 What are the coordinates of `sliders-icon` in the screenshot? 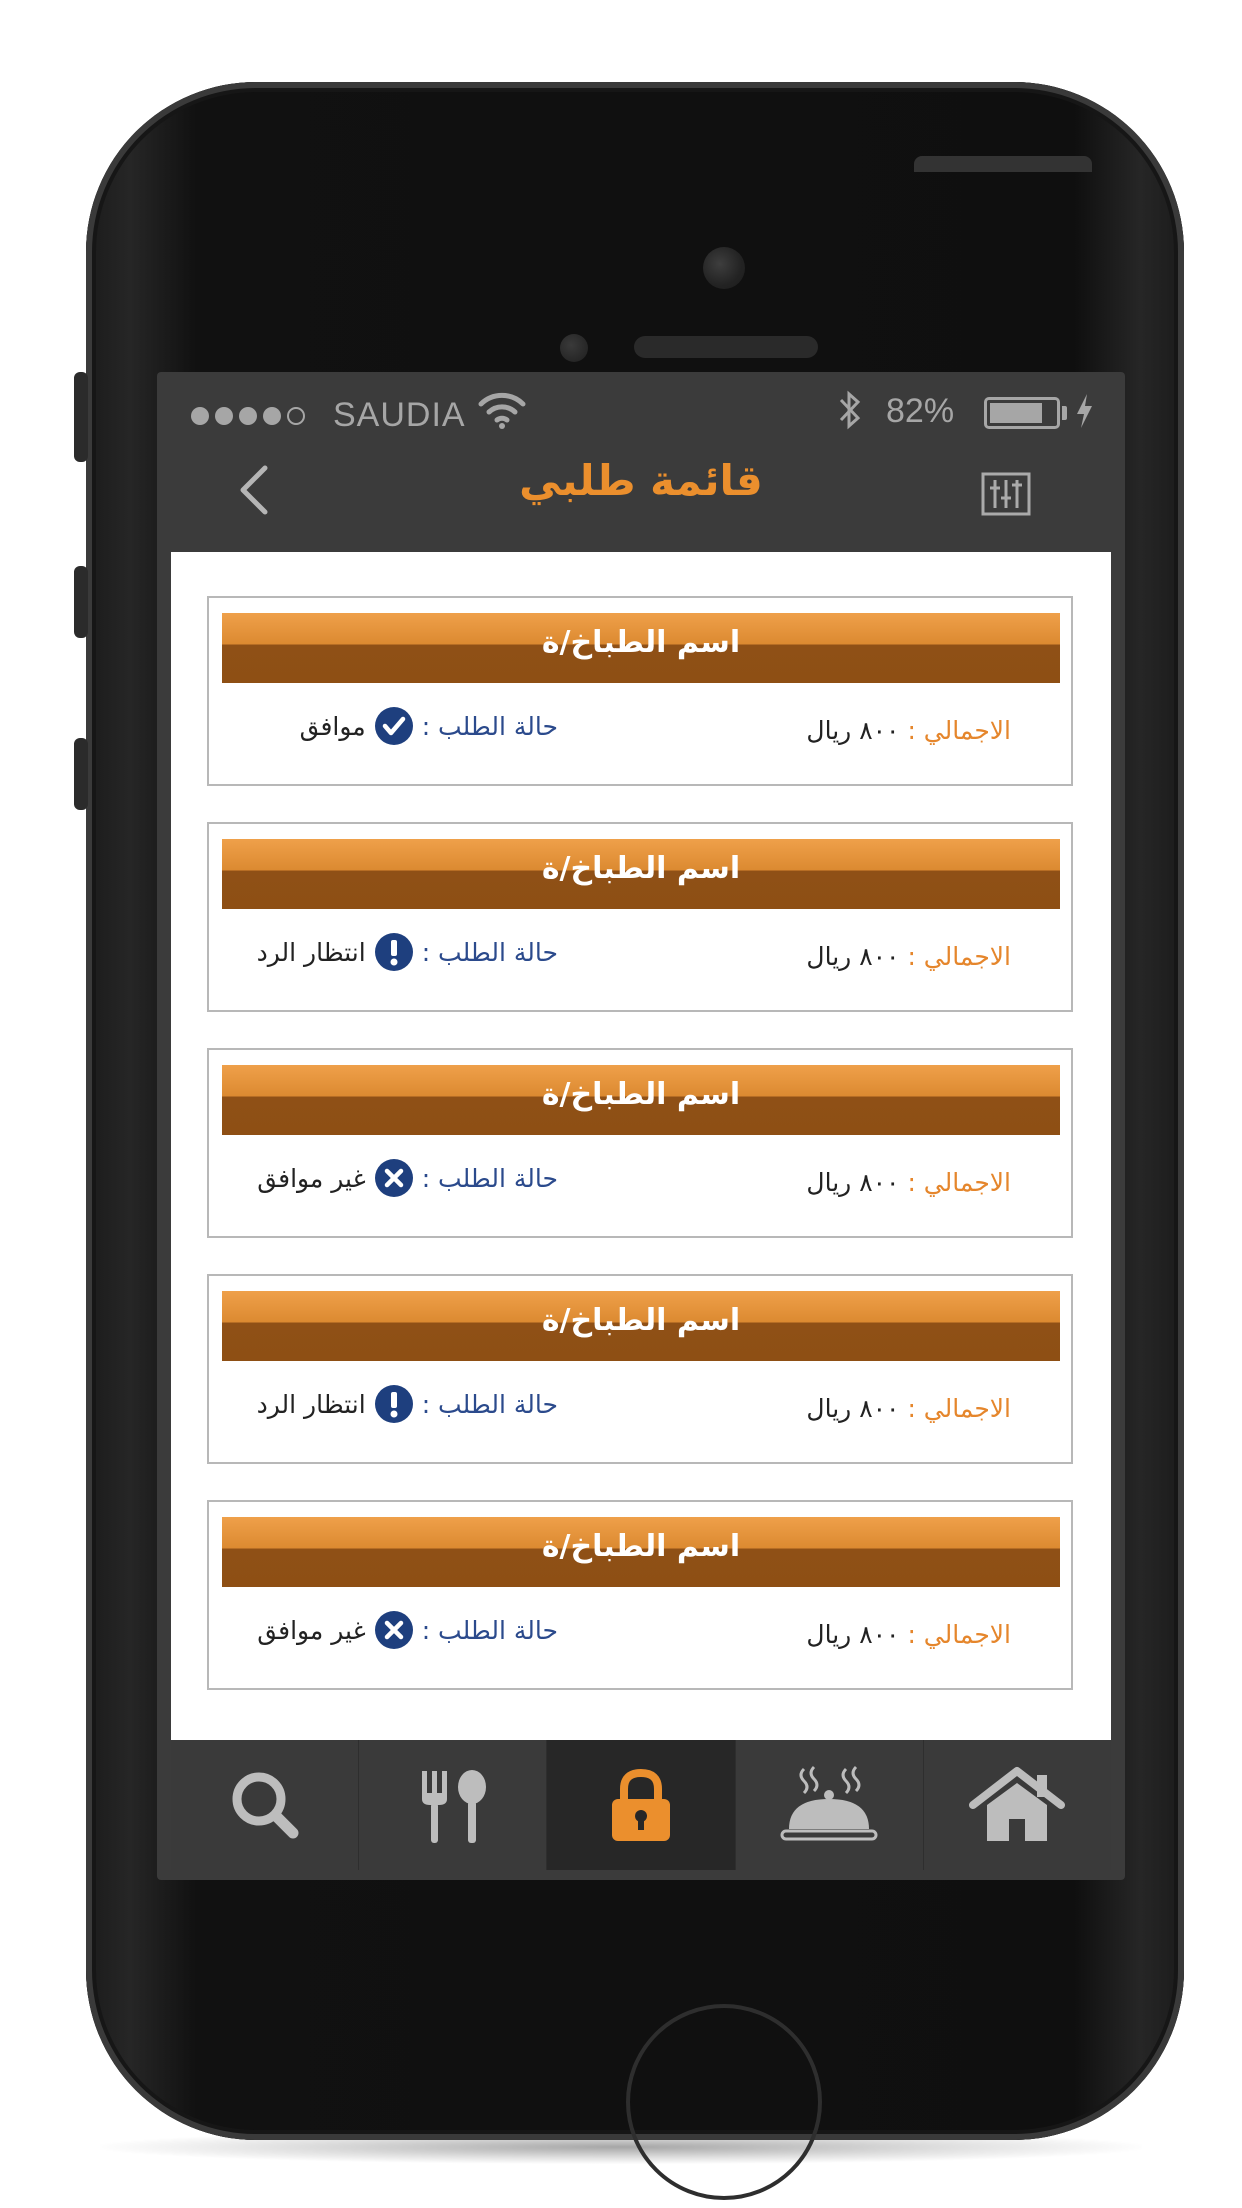 It's located at (1006, 494).